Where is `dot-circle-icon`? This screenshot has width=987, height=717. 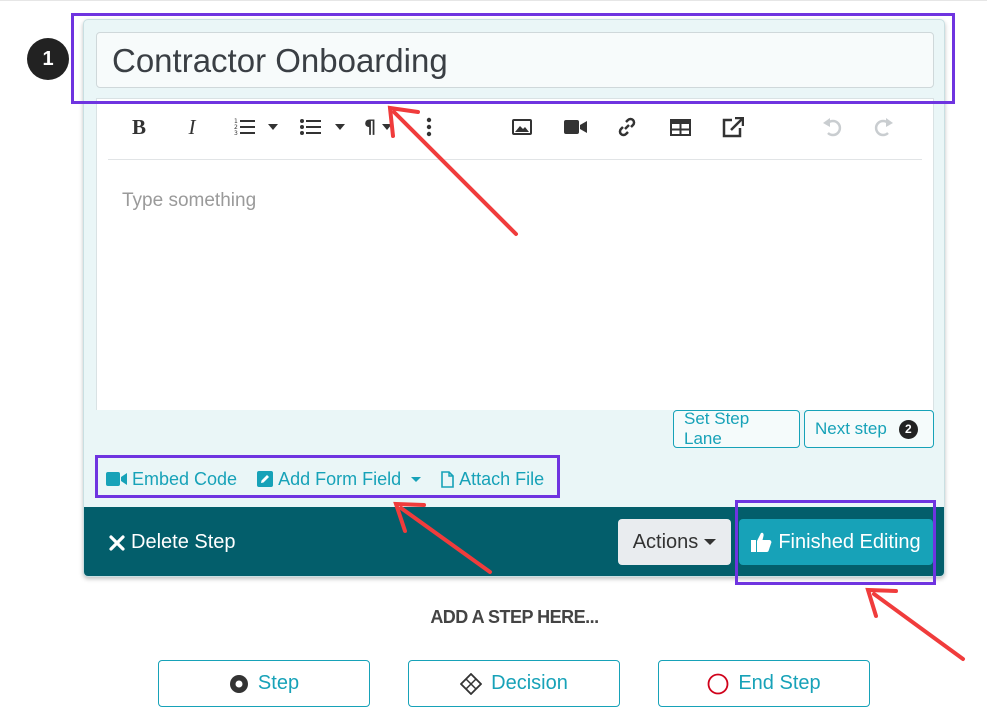 dot-circle-icon is located at coordinates (238, 683).